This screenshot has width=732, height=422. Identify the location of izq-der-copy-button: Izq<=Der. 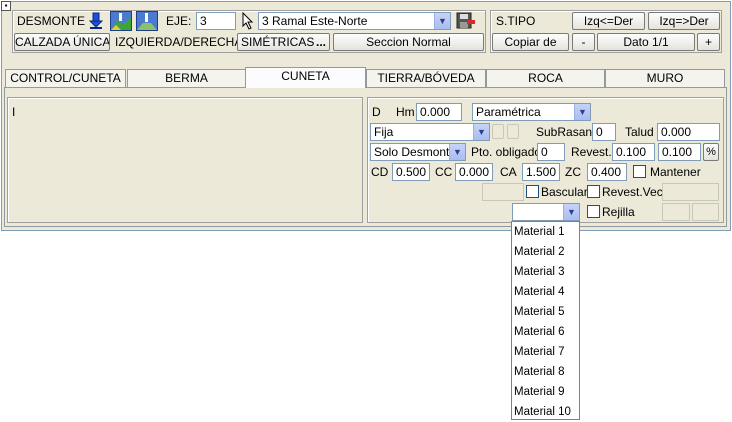
(608, 21).